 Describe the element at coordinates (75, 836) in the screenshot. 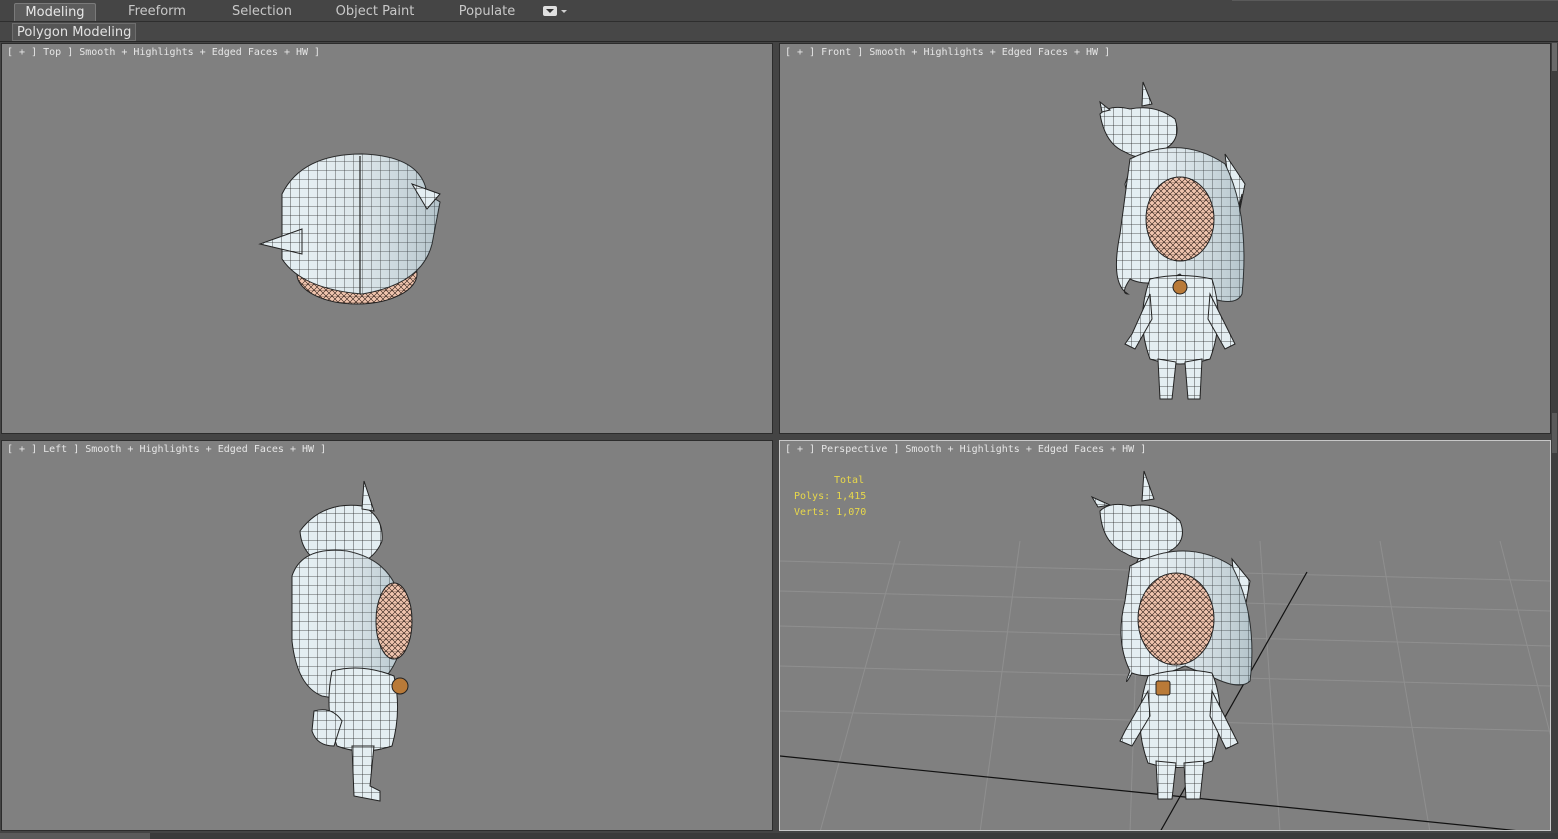

I see `time-slider` at that location.